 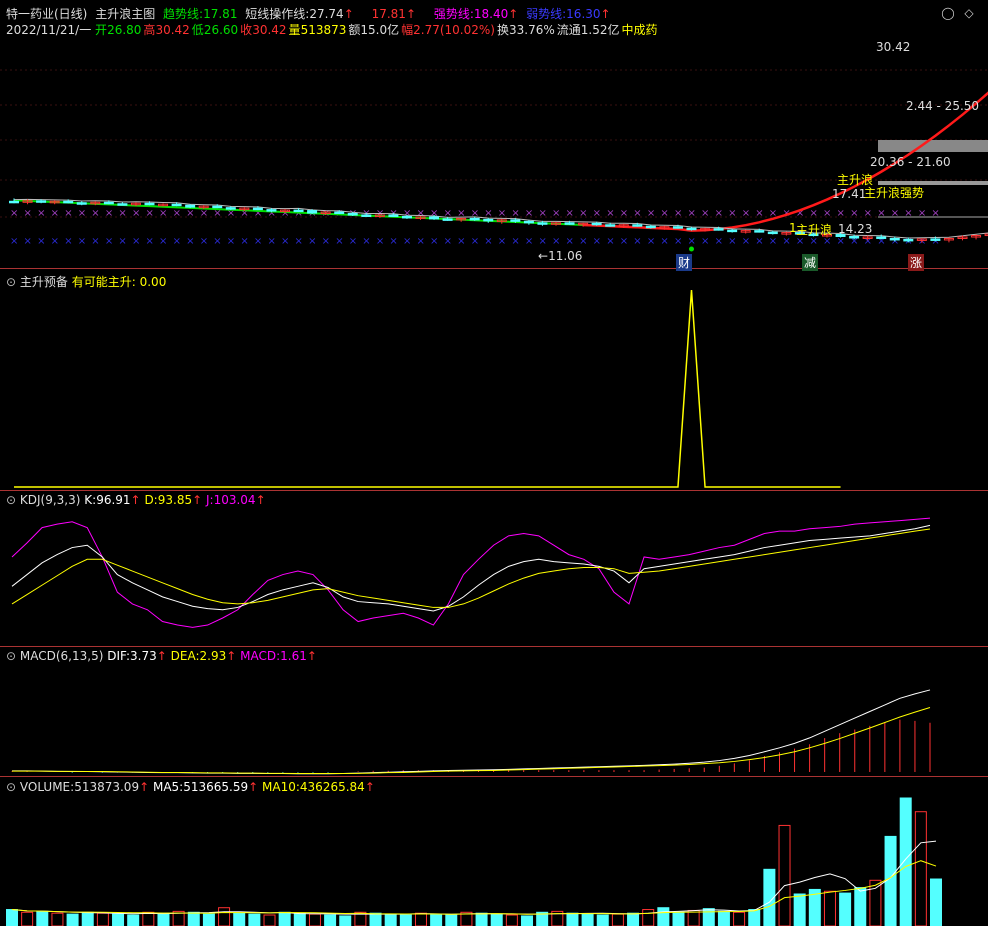 What do you see at coordinates (916, 262) in the screenshot?
I see `tag-zhang: 涨` at bounding box center [916, 262].